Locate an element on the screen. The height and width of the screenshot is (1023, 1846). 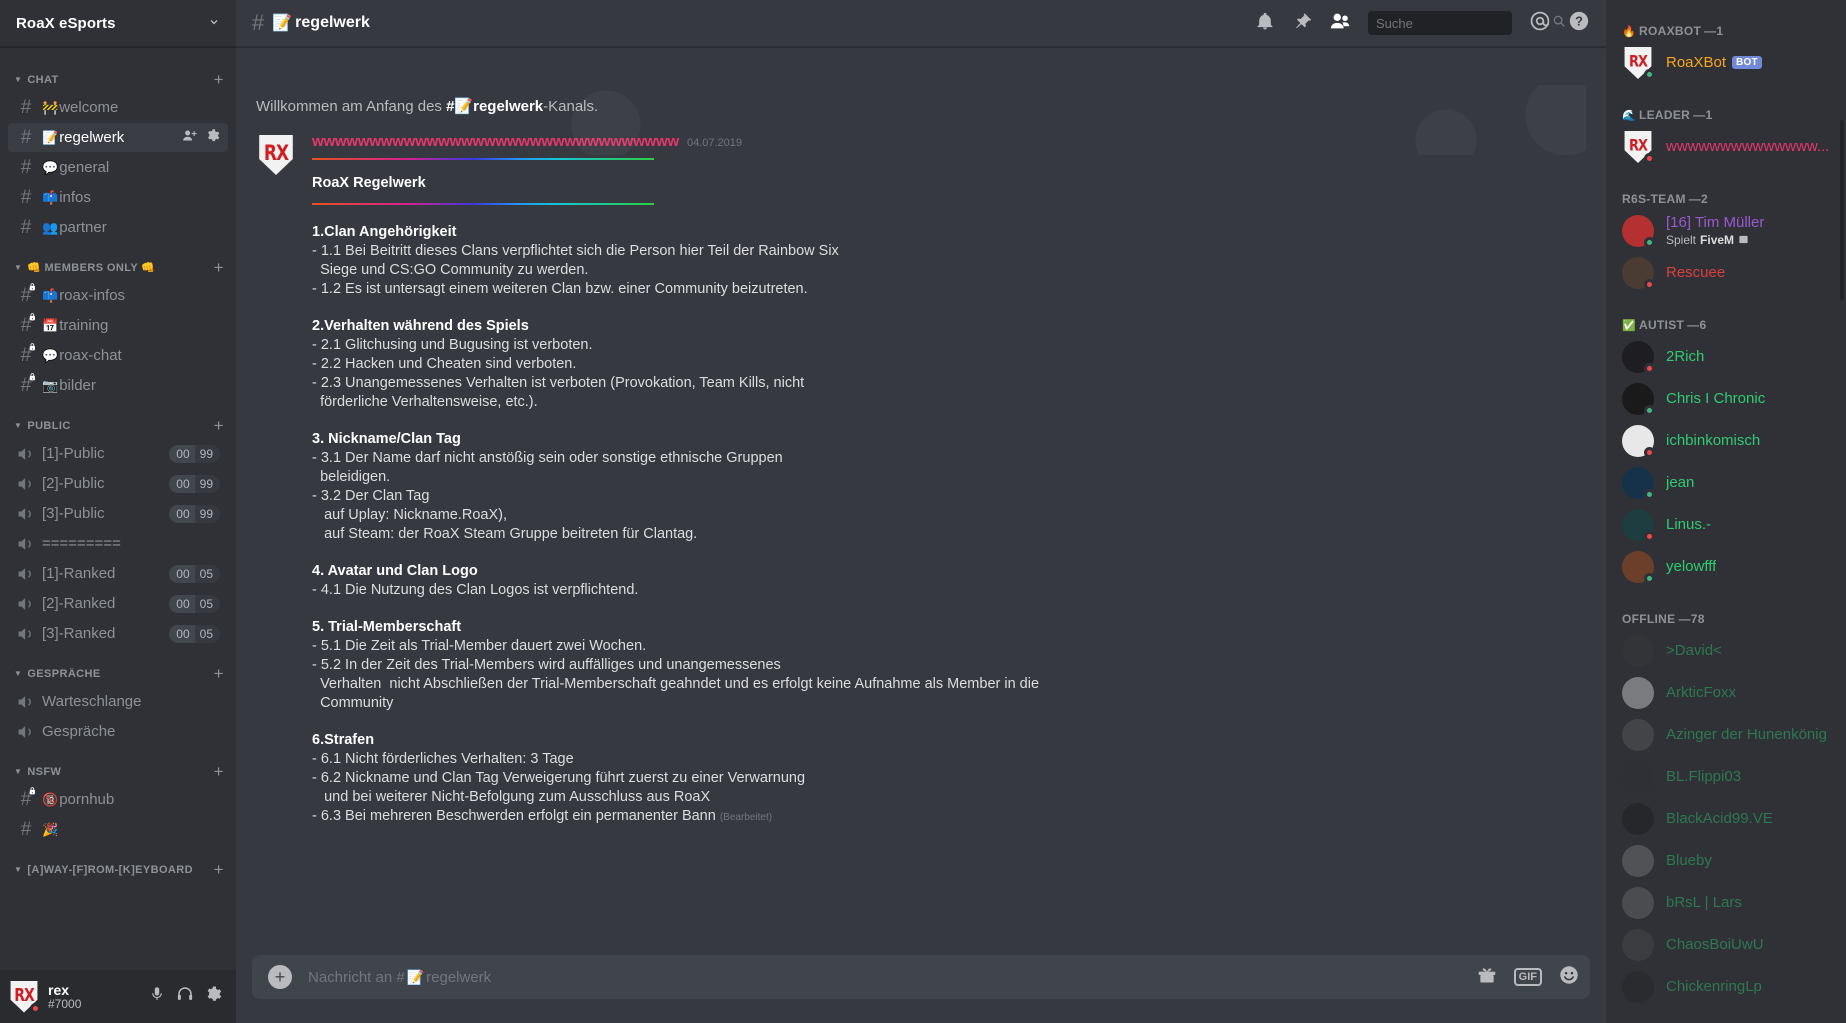
microphone-icon is located at coordinates (157, 996).